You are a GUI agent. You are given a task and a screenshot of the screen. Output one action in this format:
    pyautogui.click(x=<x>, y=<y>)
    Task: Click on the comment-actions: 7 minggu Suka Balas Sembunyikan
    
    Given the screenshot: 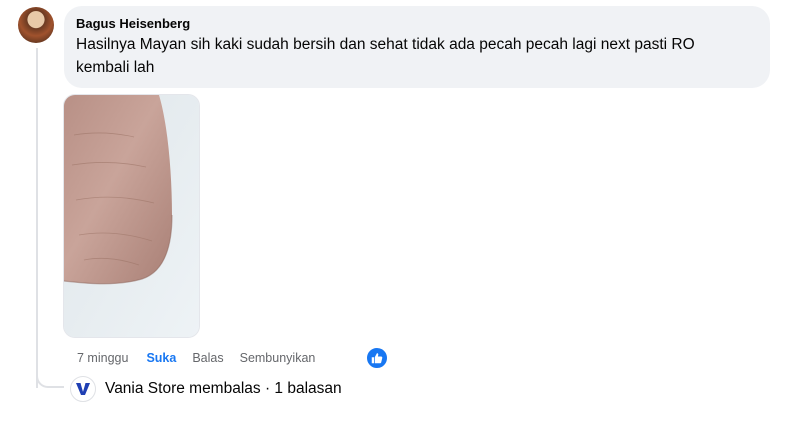 What is the action you would take?
    pyautogui.click(x=204, y=358)
    